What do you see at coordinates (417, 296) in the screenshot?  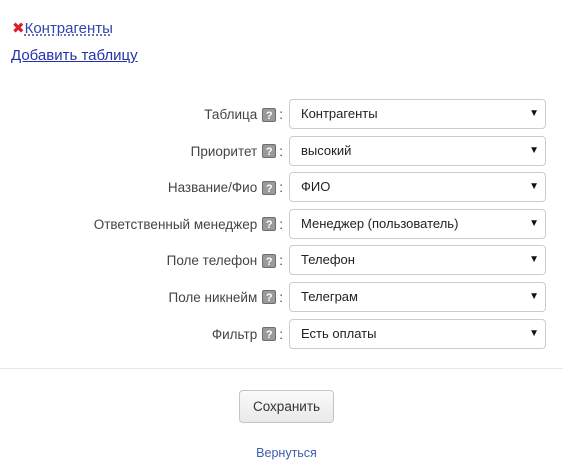 I see `nickname-select: Телеграм ▼` at bounding box center [417, 296].